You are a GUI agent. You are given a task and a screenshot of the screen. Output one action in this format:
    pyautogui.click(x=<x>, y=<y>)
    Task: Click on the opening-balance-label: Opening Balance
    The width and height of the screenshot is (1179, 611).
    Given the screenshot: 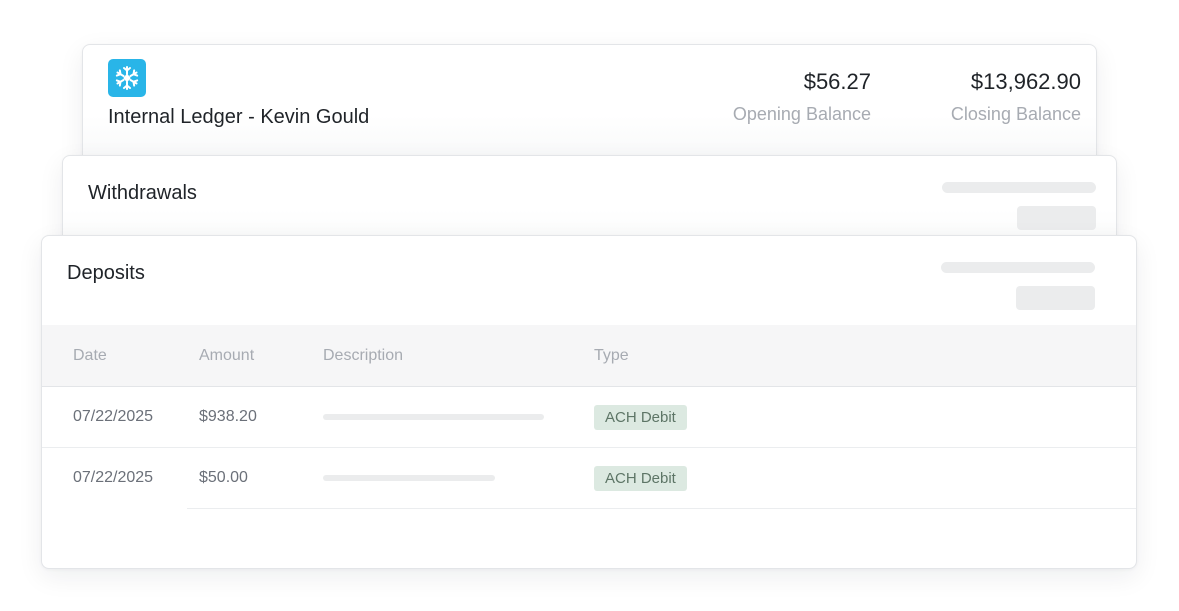 What is the action you would take?
    pyautogui.click(x=801, y=114)
    